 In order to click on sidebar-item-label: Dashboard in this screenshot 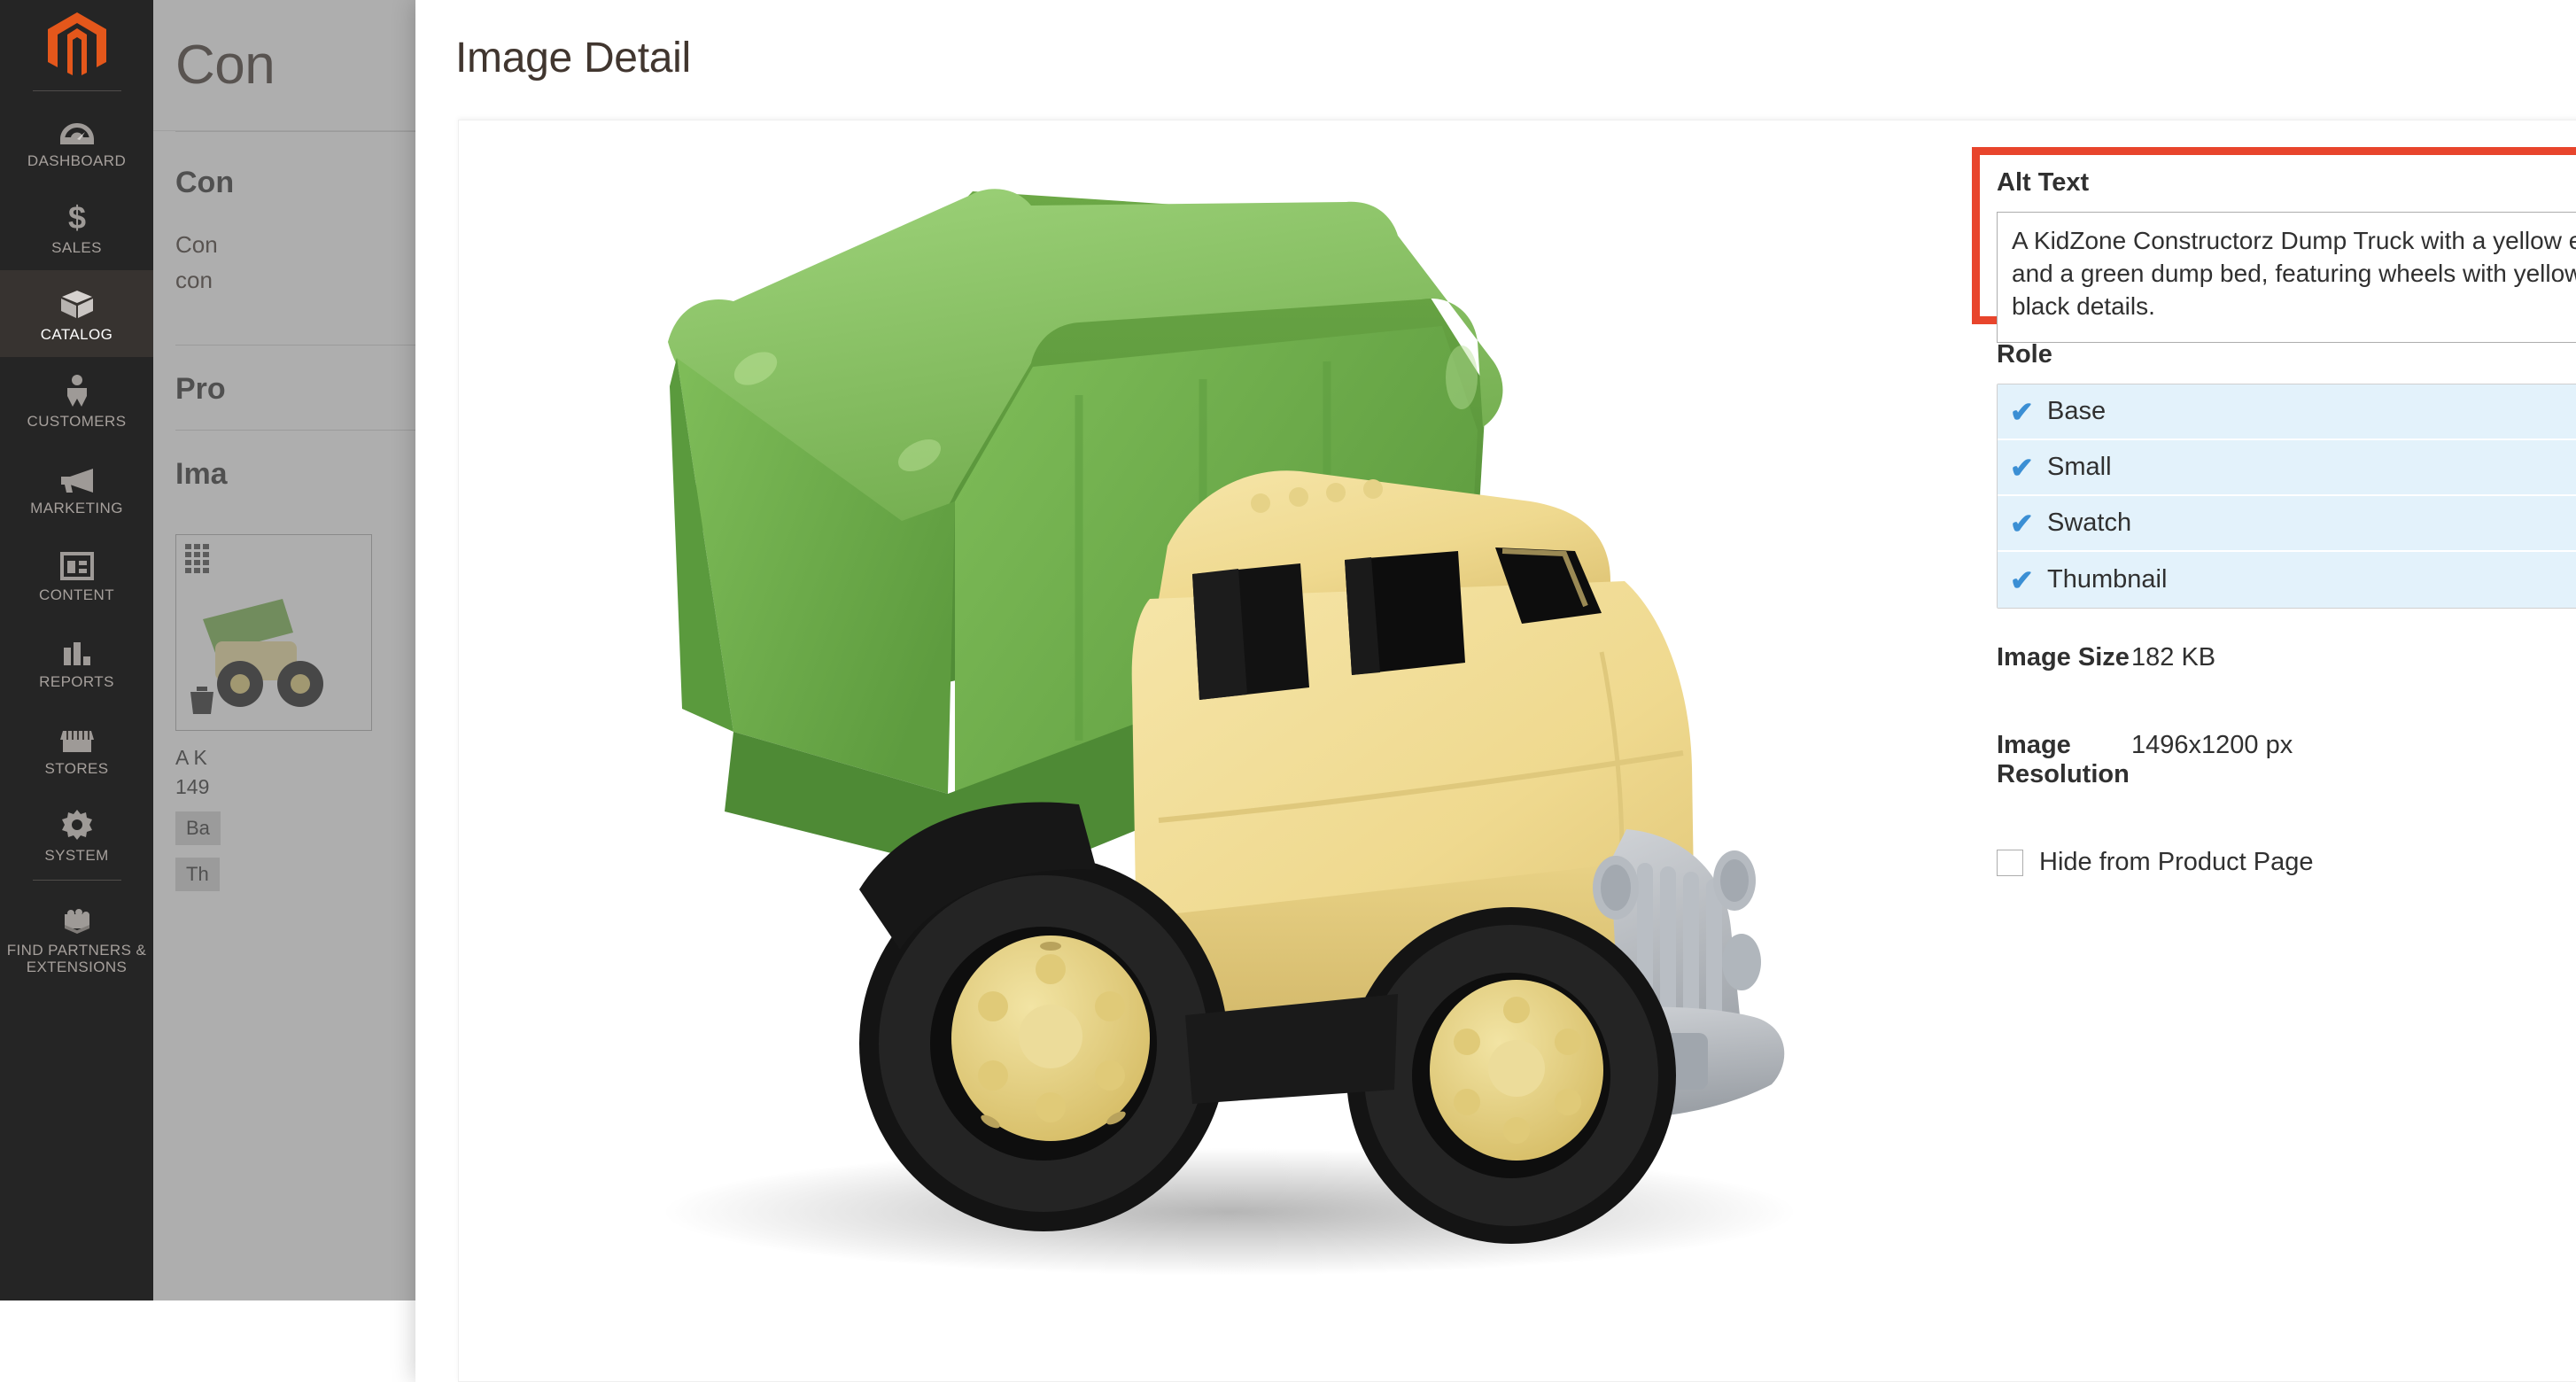, I will do `click(76, 160)`.